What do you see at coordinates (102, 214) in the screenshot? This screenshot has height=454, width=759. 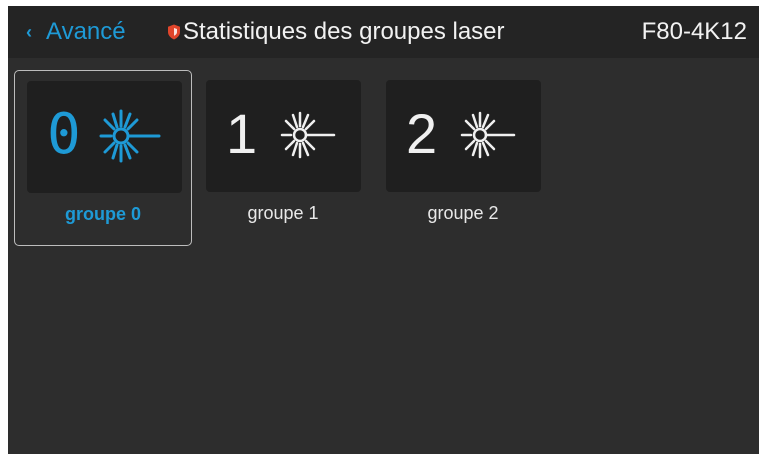 I see `group-label: groupe 0` at bounding box center [102, 214].